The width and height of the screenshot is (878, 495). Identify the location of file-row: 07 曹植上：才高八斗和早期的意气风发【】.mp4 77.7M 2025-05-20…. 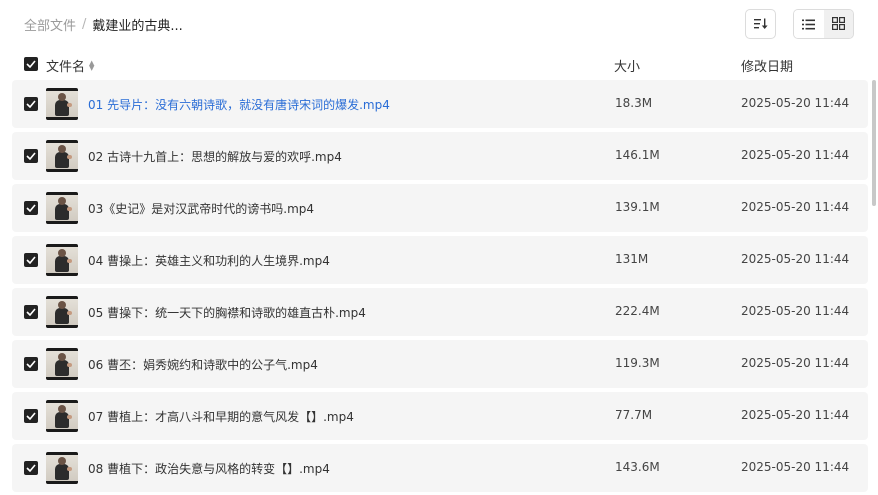
(440, 416).